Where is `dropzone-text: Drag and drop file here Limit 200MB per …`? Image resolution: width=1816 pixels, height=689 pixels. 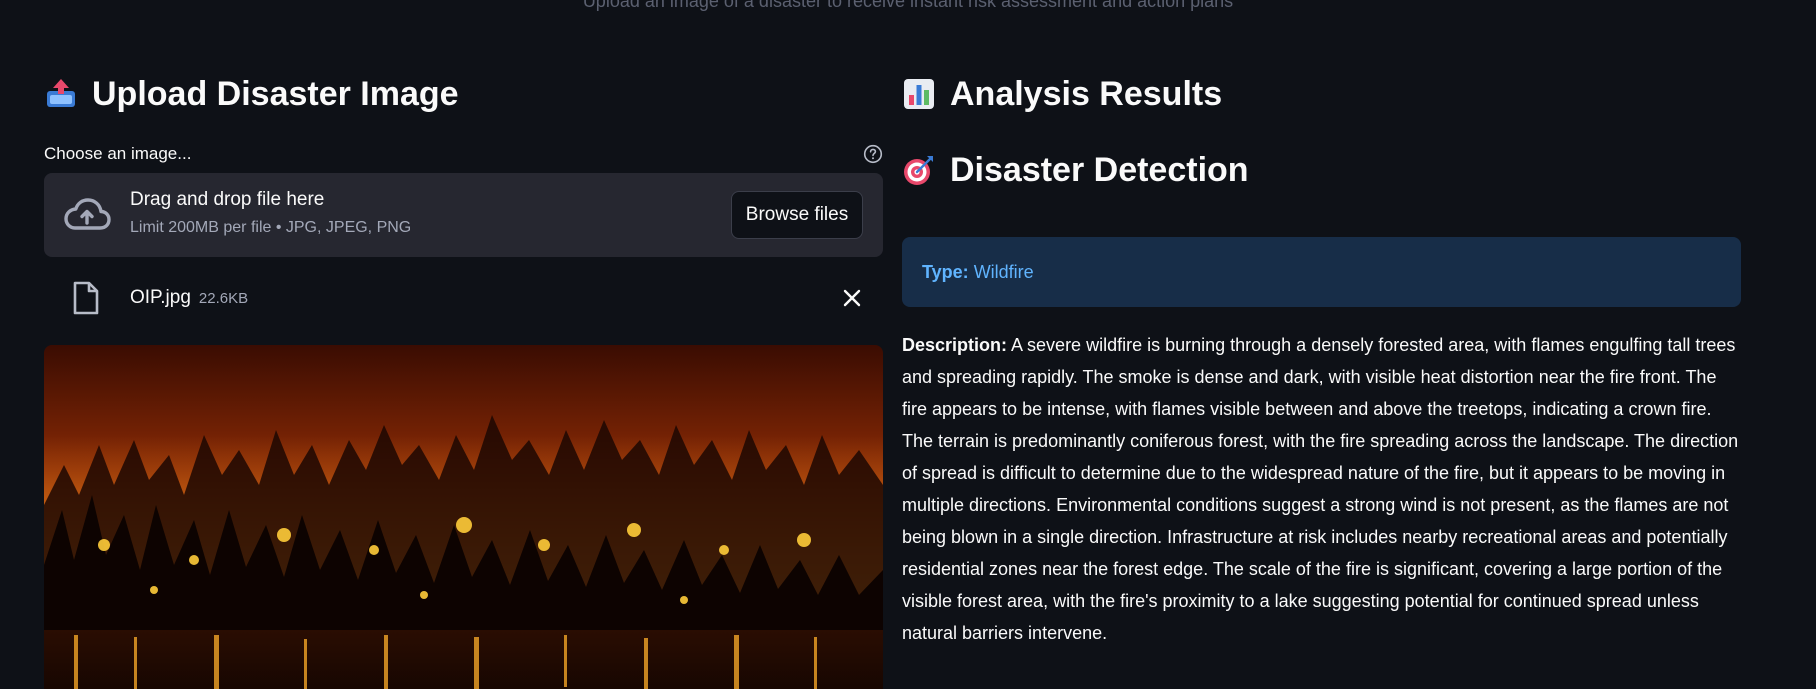 dropzone-text: Drag and drop file here Limit 200MB per … is located at coordinates (270, 213).